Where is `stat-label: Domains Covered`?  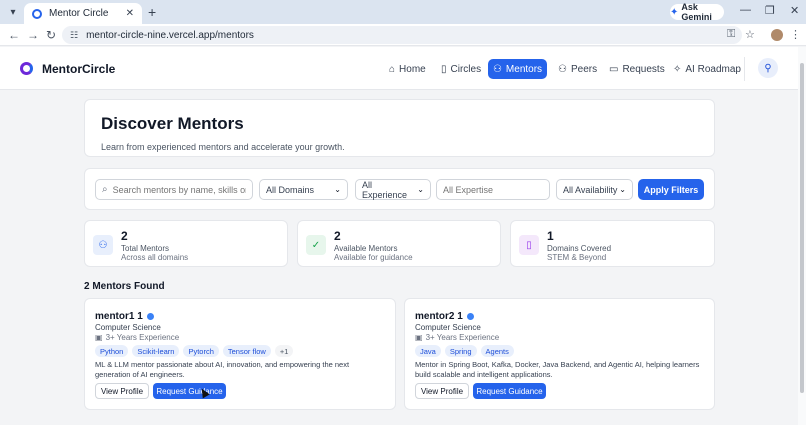
stat-label: Domains Covered is located at coordinates (579, 248).